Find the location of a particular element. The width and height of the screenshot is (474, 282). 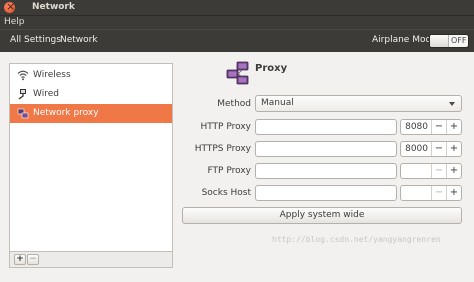

airplane-mode-switch: OFF is located at coordinates (449, 41).